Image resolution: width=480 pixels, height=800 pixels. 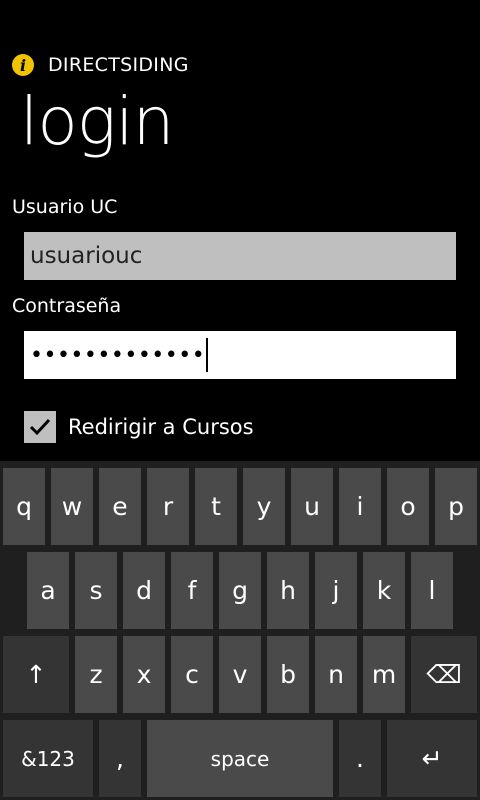 I want to click on user-input: usuariouc, so click(x=240, y=256).